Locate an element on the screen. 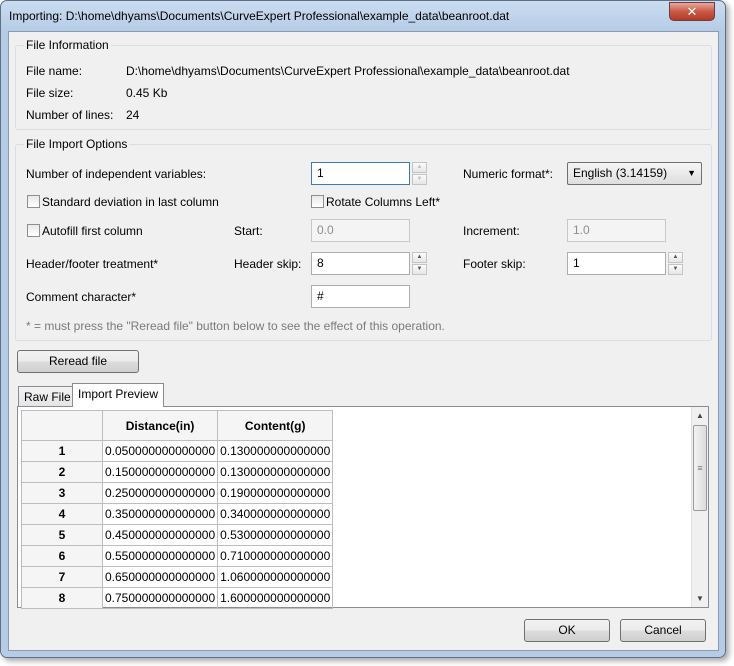  autofill-first-column-label: Autofill first column is located at coordinates (92, 231).